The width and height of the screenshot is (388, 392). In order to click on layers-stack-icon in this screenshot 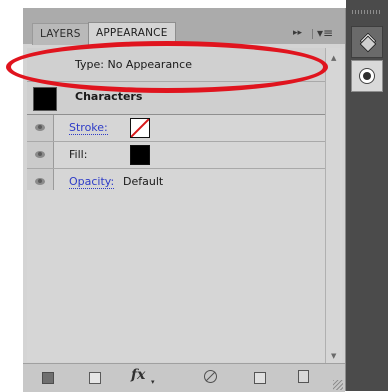, I will do `click(367, 42)`.